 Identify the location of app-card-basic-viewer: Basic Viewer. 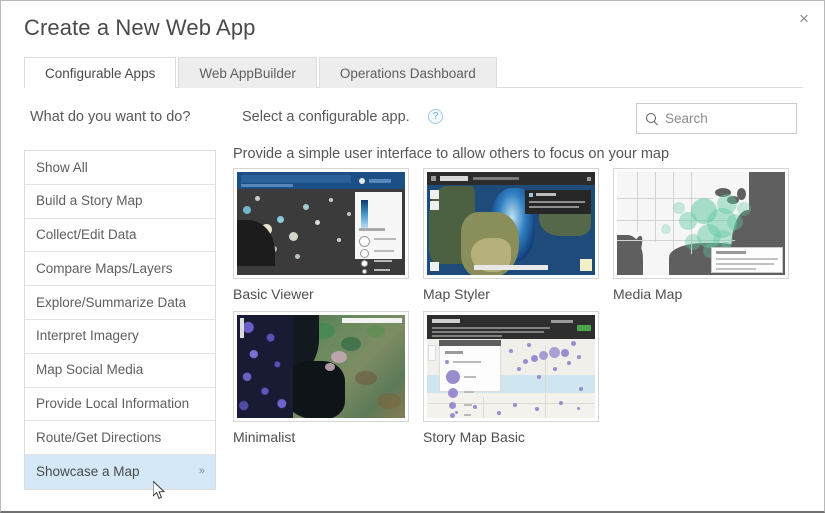
(328, 235).